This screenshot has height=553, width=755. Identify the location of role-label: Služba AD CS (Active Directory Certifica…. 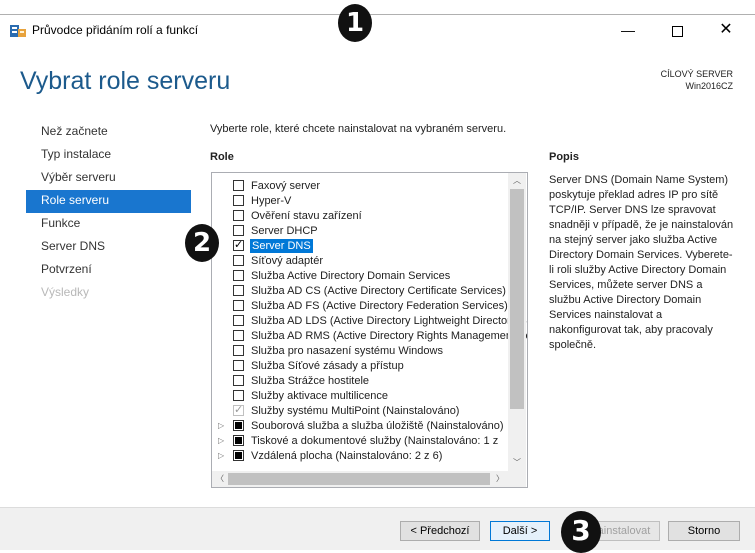
(378, 291).